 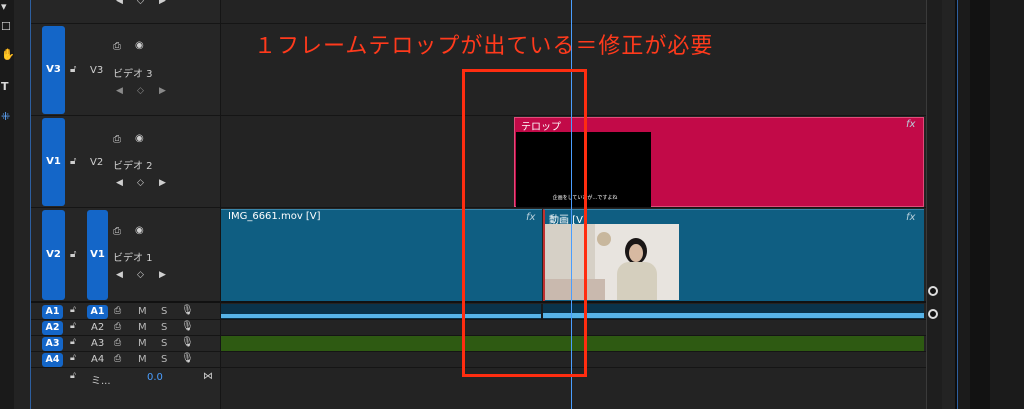 What do you see at coordinates (52, 312) in the screenshot?
I see `source-patch-a1: A1` at bounding box center [52, 312].